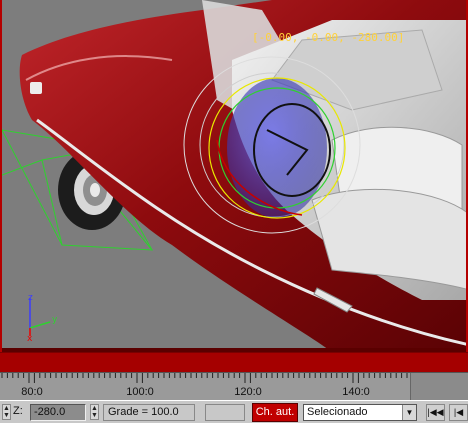 This screenshot has height=423, width=468. I want to click on timeline-ruler: 80:0 100:0 120:0 140:0, so click(234, 386).